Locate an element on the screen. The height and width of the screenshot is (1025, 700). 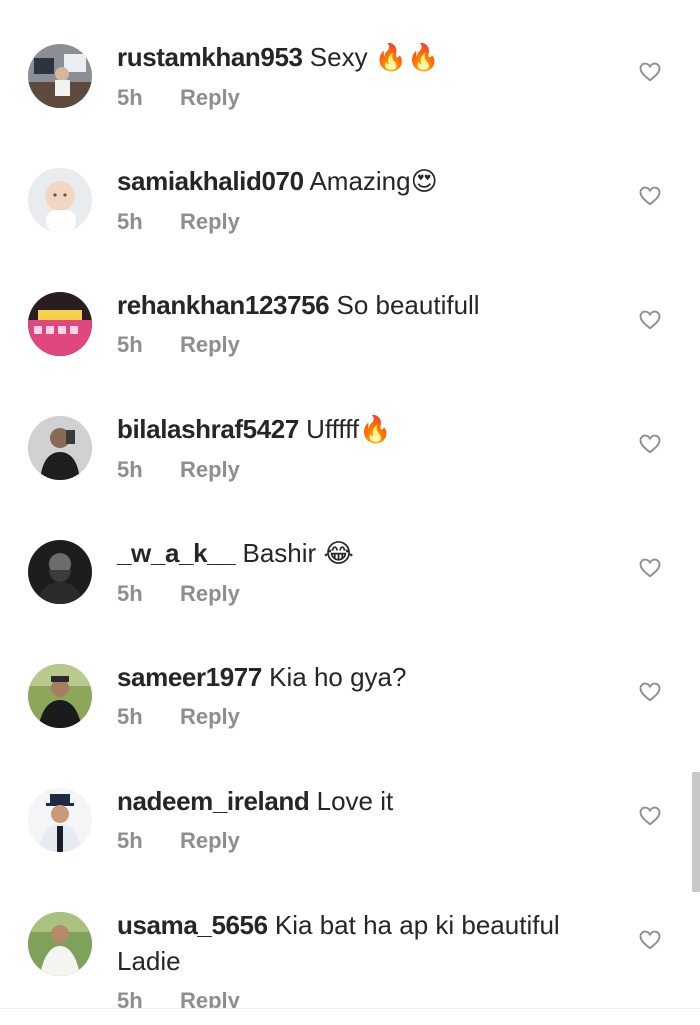
comment-body: samiakhalid070 Amazing😍 5h Reply is located at coordinates (369, 199).